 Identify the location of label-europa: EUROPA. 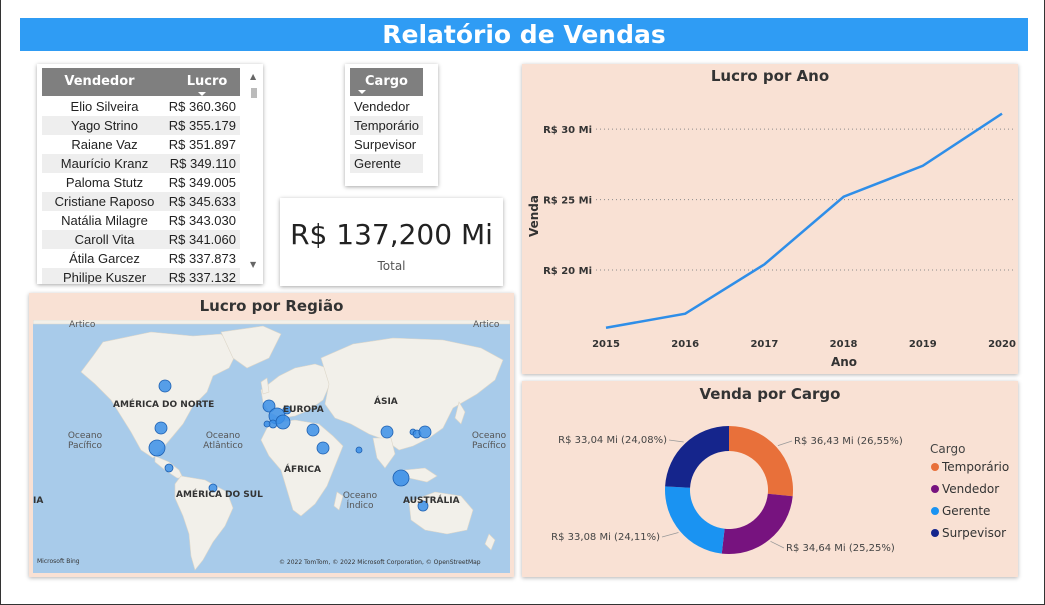
(303, 410).